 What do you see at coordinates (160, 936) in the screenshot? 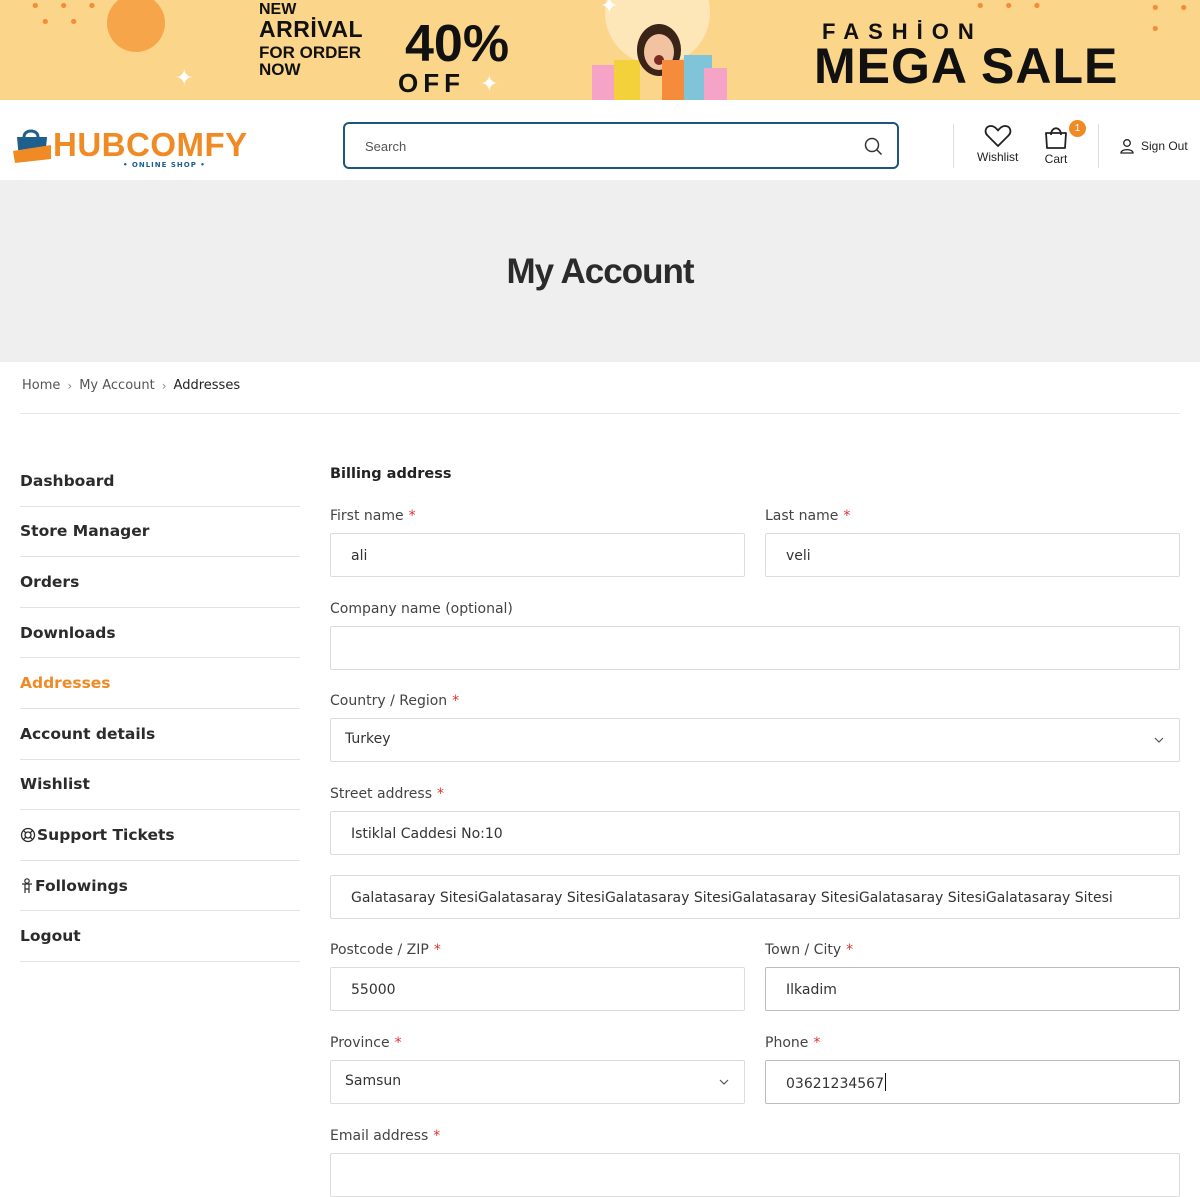
I see `sidebar-item-logout: Logout` at bounding box center [160, 936].